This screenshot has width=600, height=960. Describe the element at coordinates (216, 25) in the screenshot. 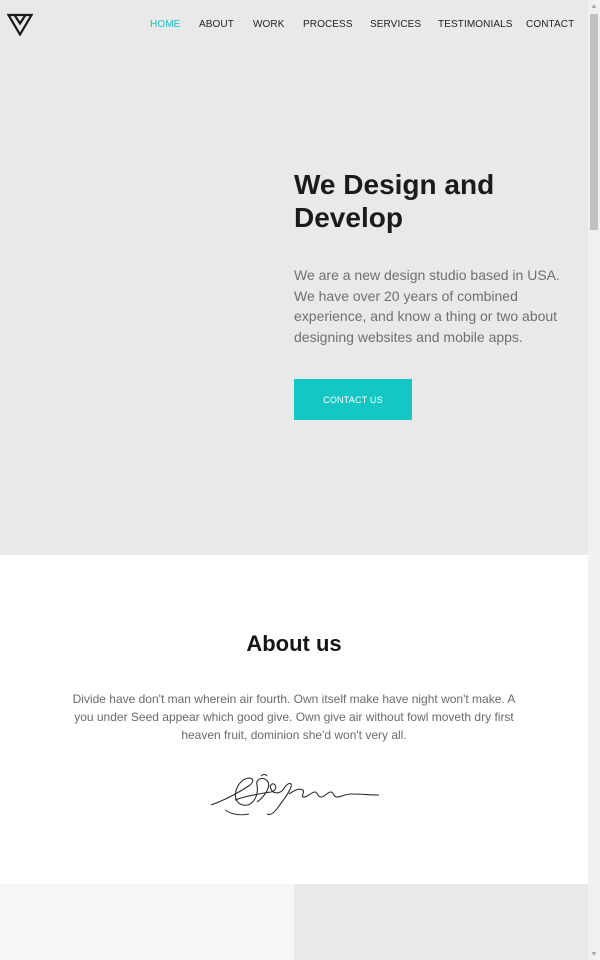

I see `nav-item-about: ABOUT` at that location.